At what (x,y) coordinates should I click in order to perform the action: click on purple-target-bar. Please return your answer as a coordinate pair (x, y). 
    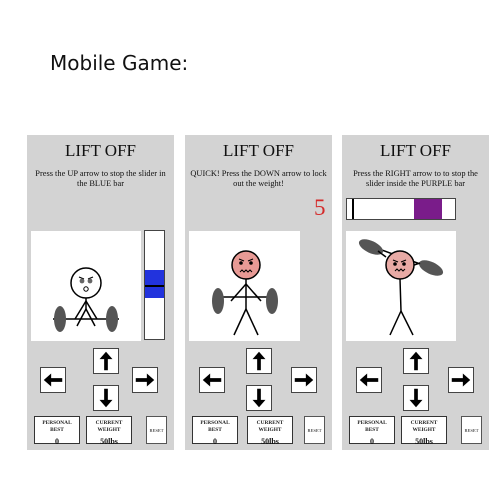
    Looking at the image, I should click on (428, 209).